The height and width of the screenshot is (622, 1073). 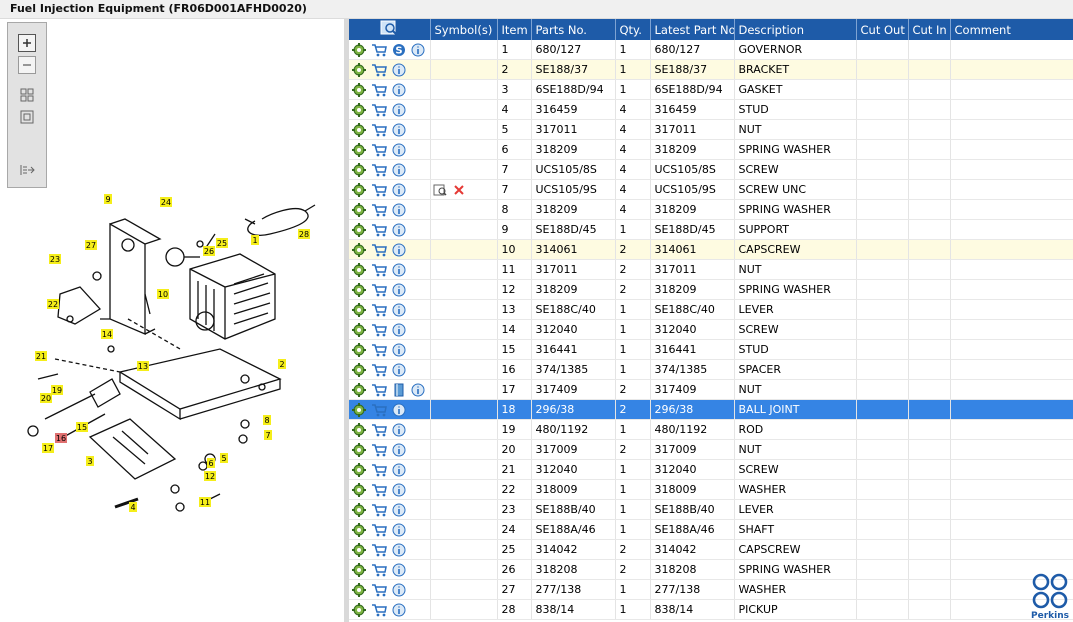 I want to click on callout-10: 10, so click(x=163, y=294).